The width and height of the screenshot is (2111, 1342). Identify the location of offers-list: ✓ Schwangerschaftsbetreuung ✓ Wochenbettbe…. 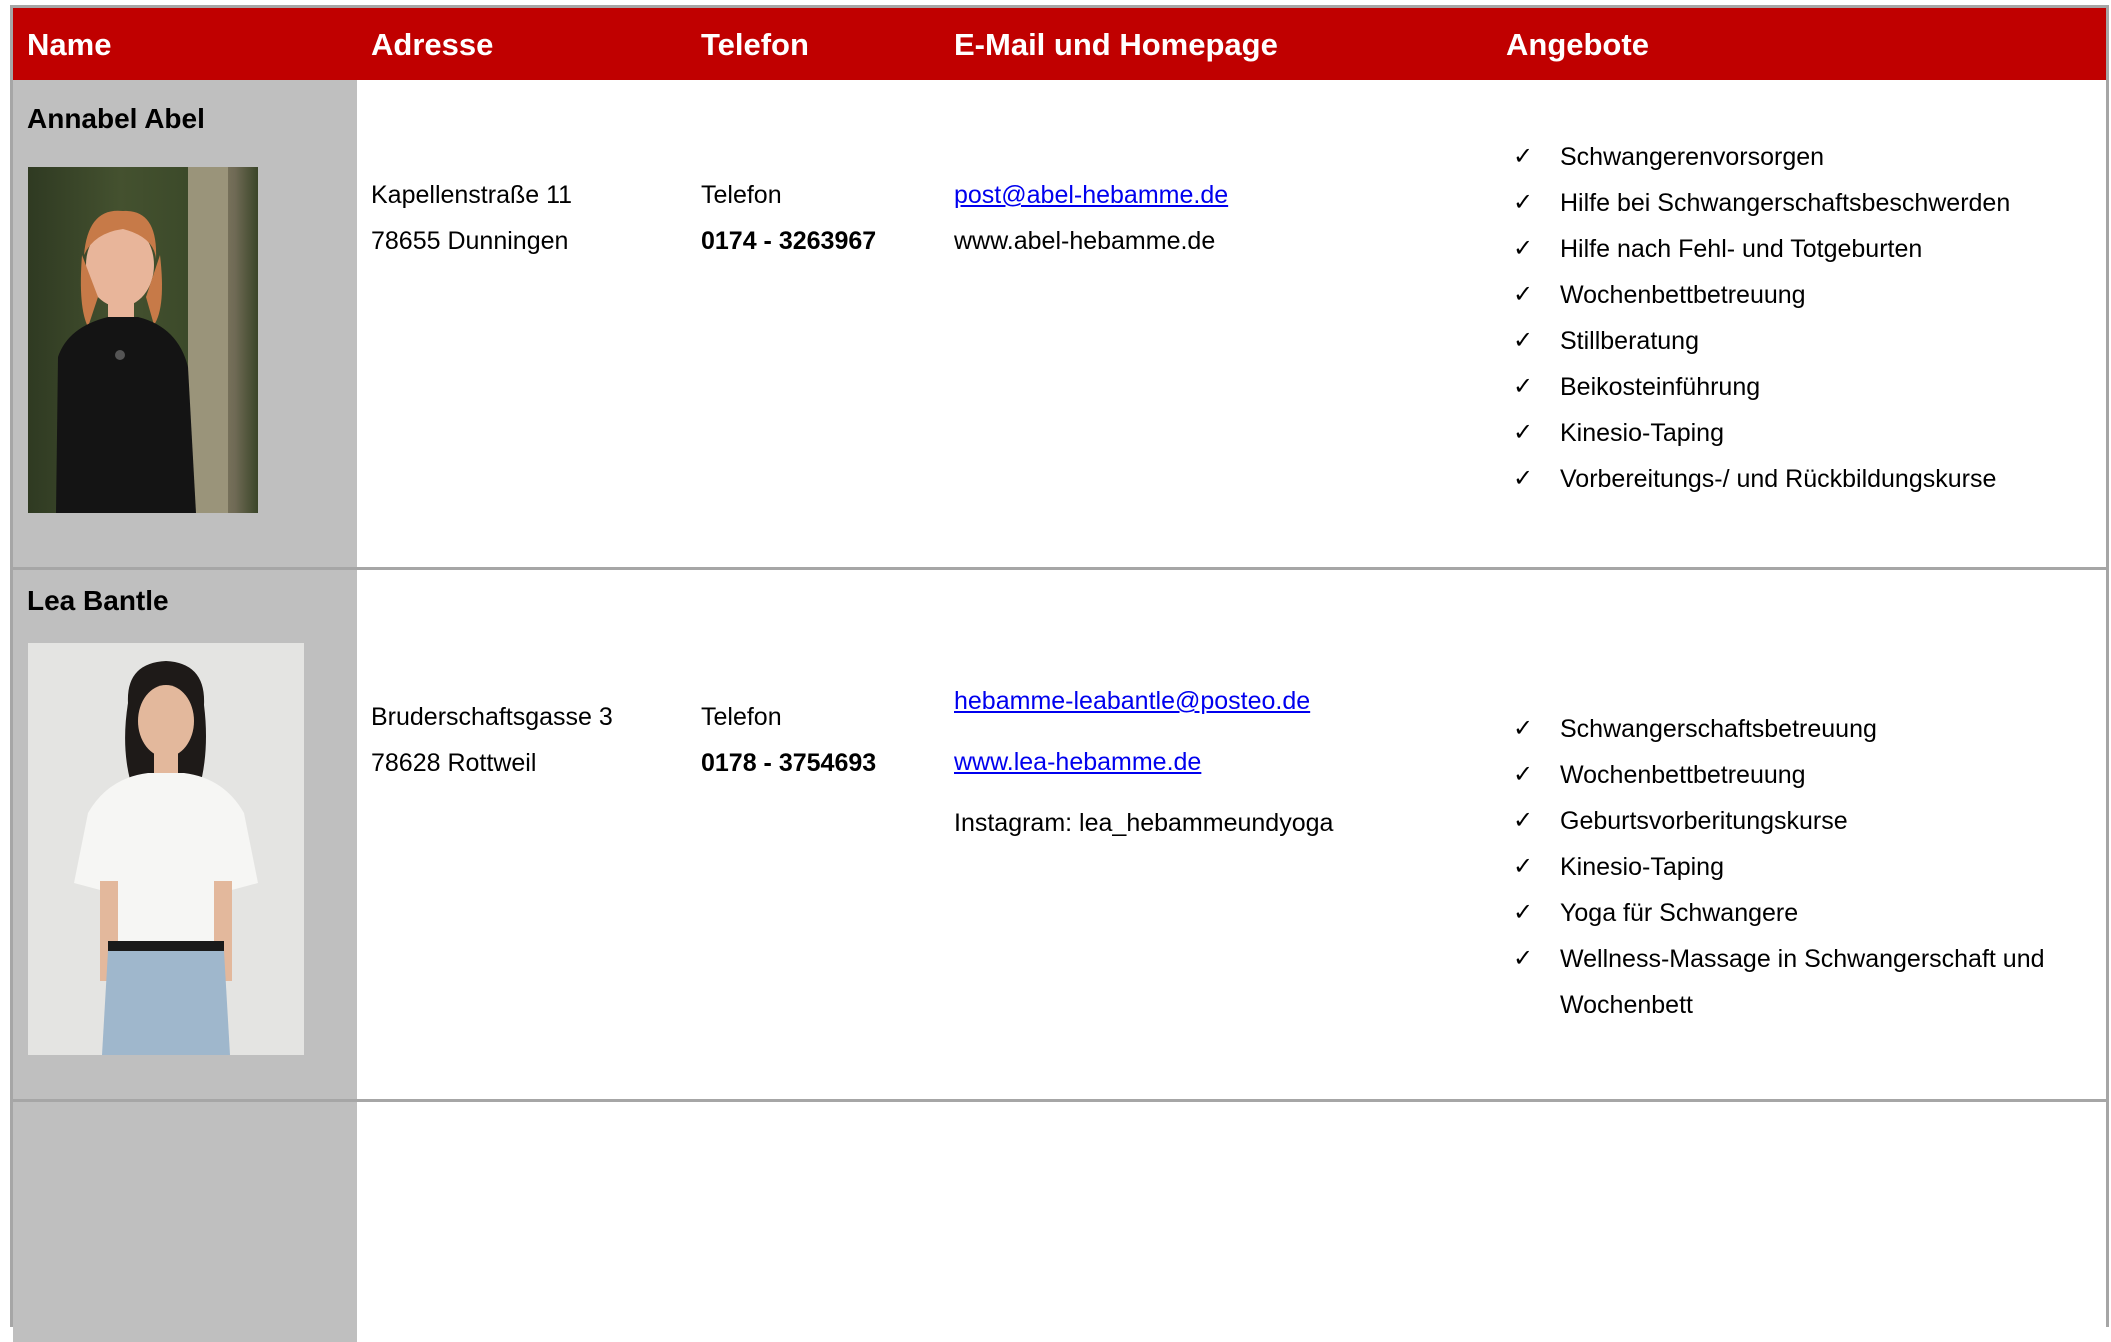
(1812, 867).